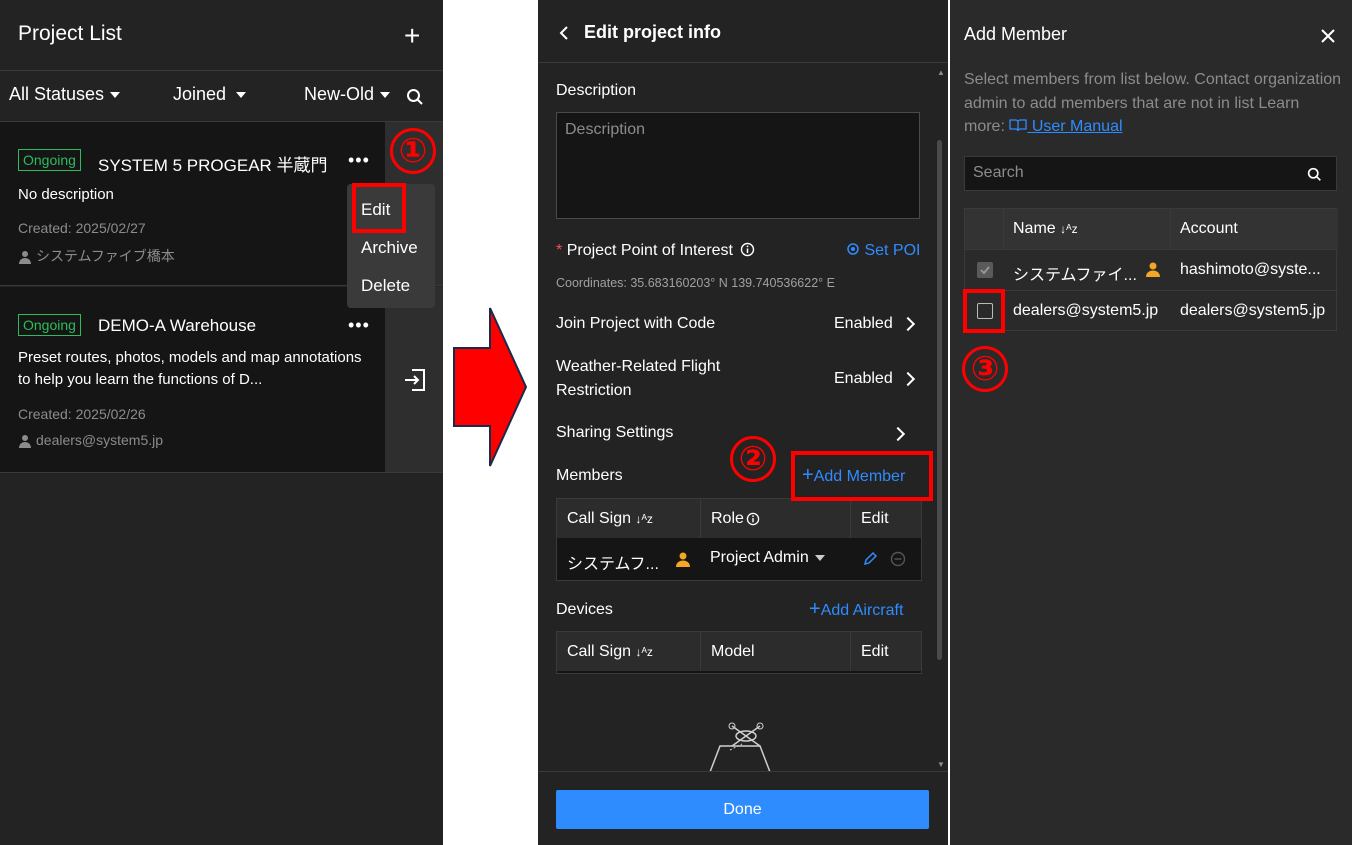  Describe the element at coordinates (1018, 125) in the screenshot. I see `book-icon` at that location.